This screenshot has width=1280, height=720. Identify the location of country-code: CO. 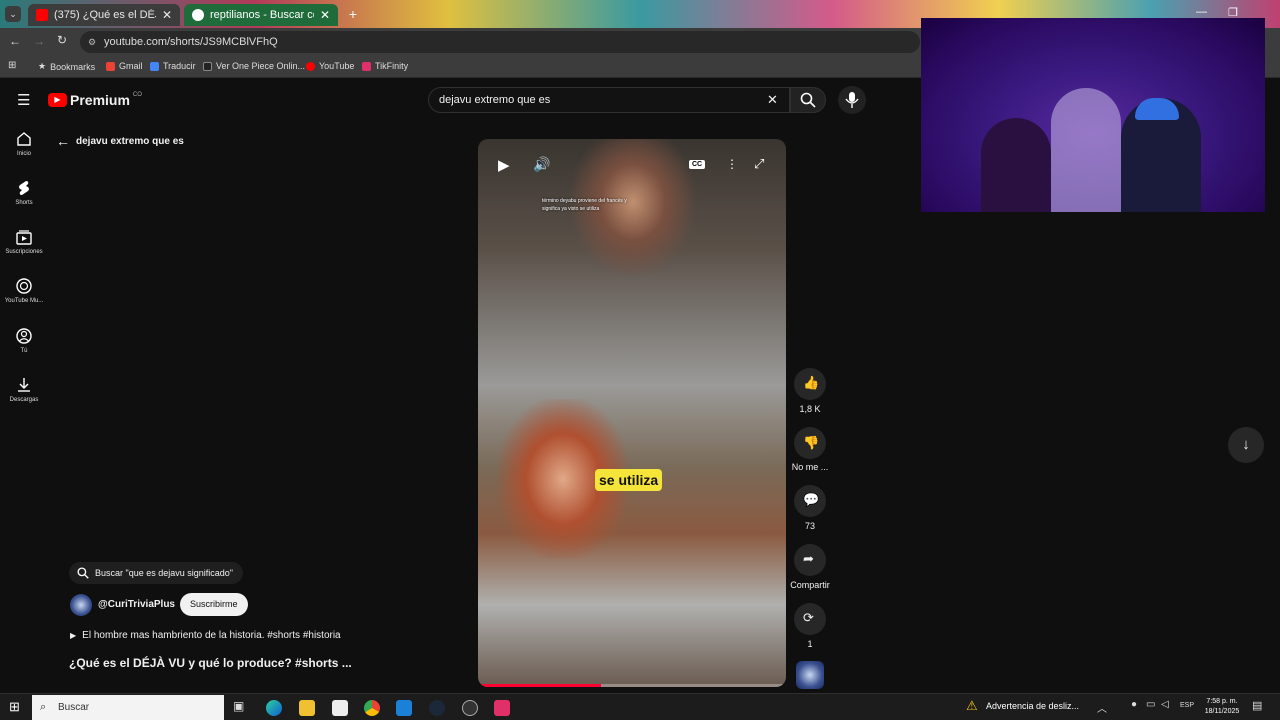
(137, 95).